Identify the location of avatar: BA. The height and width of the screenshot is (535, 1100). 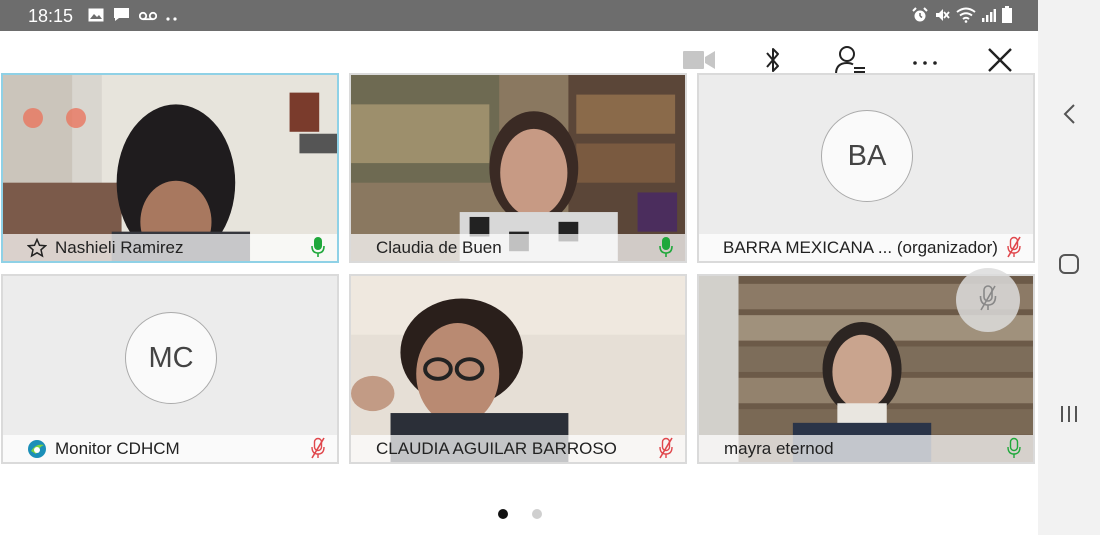
(867, 156).